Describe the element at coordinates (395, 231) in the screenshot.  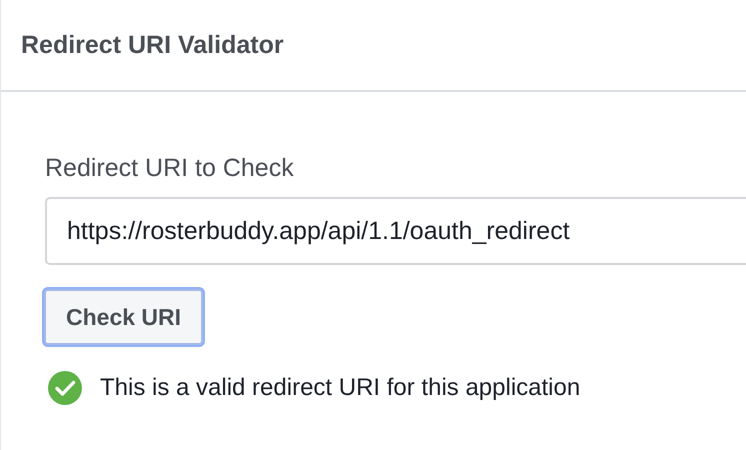
I see `uri-input-field: https://rosterbuddy.app/api/1.1/oauth_redirect` at that location.